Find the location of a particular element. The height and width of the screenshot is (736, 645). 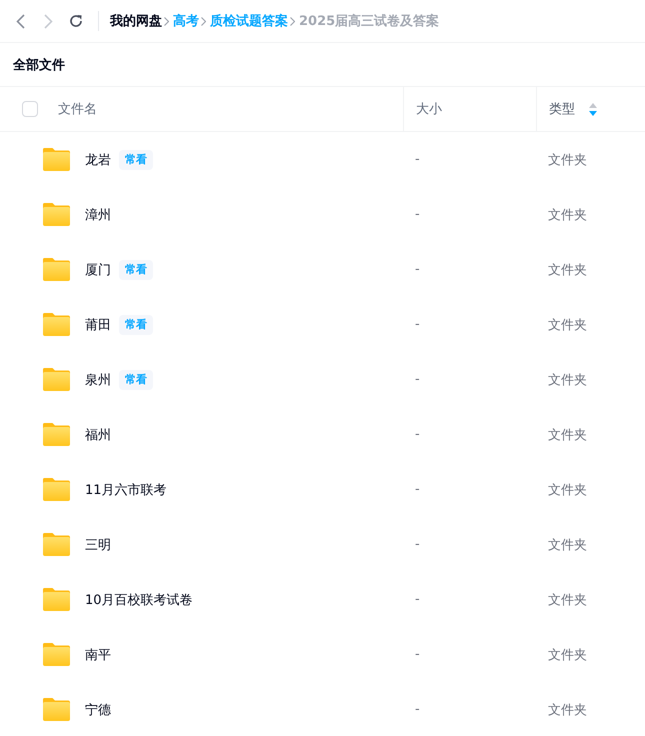

column-header: 类型 is located at coordinates (562, 109).